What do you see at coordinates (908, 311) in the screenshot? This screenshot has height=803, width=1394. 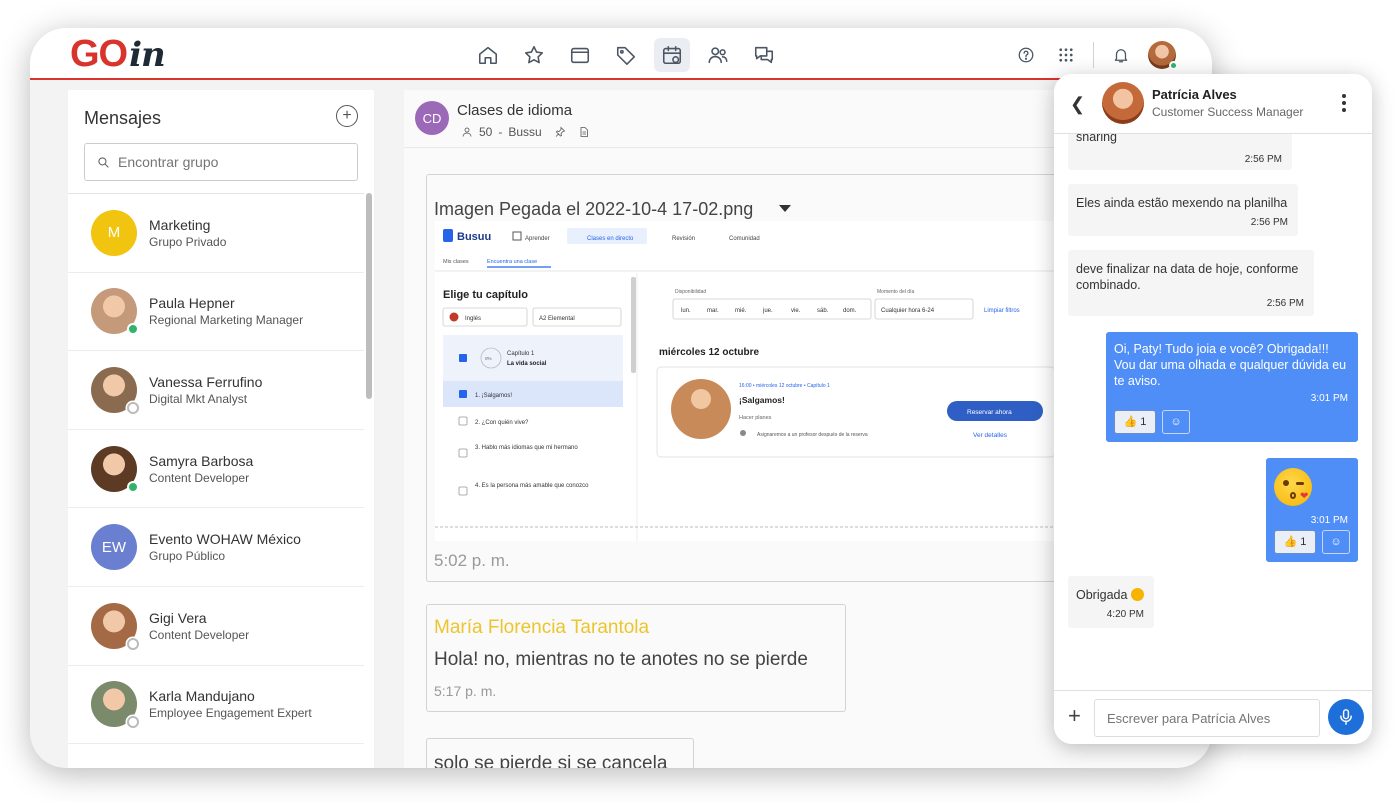 I see `shot-time-select: Cualquier hora 6-24` at bounding box center [908, 311].